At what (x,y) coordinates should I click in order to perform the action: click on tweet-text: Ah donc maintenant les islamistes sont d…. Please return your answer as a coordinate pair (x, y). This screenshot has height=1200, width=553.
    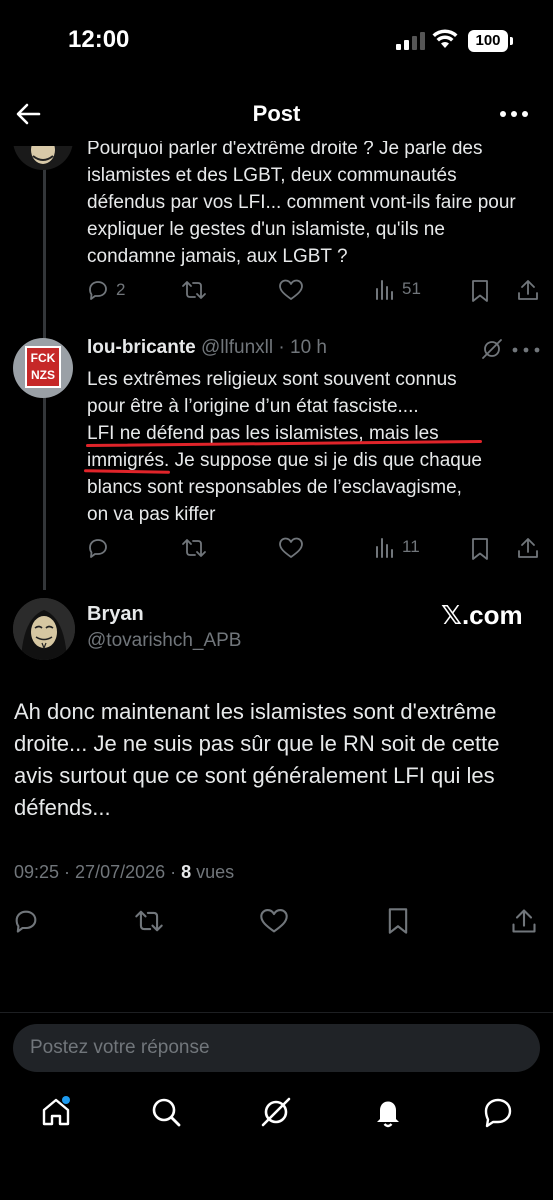
    Looking at the image, I should click on (257, 759).